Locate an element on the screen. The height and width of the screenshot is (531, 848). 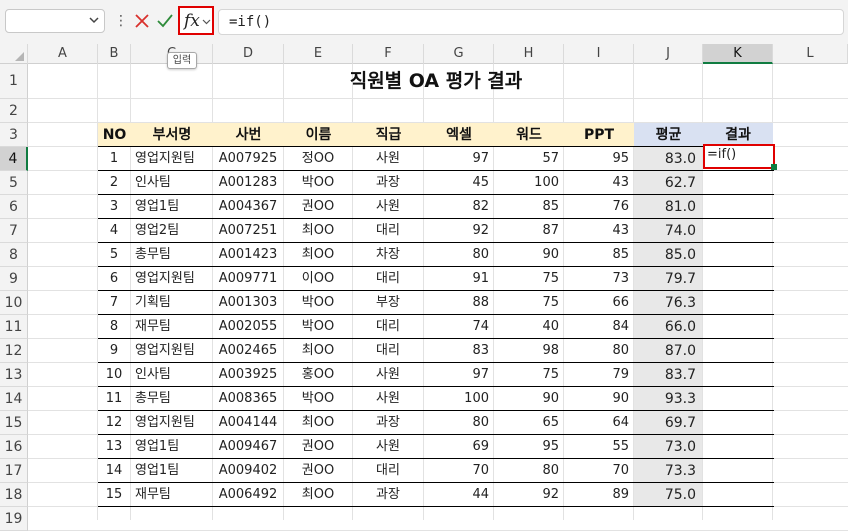
table-cell: 40 is located at coordinates (528, 327).